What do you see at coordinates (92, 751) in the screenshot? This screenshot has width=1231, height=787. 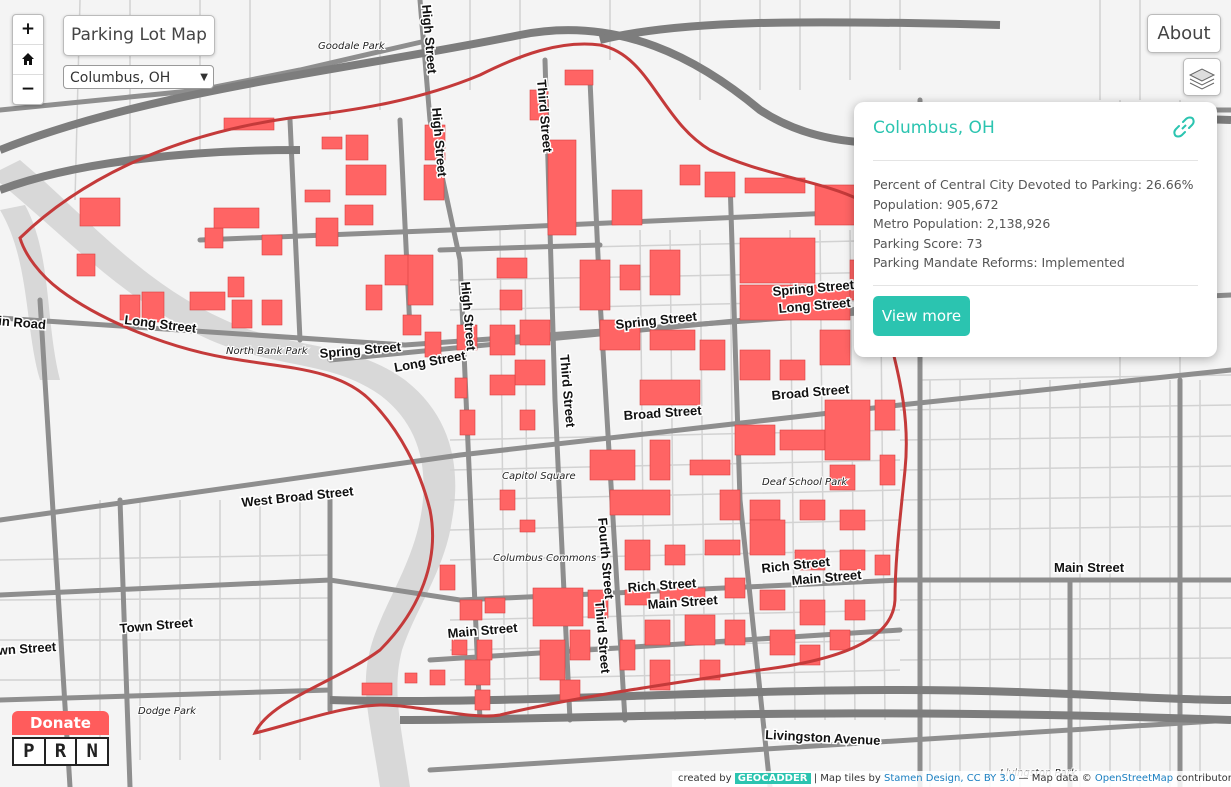 I see `prn-letter: N` at bounding box center [92, 751].